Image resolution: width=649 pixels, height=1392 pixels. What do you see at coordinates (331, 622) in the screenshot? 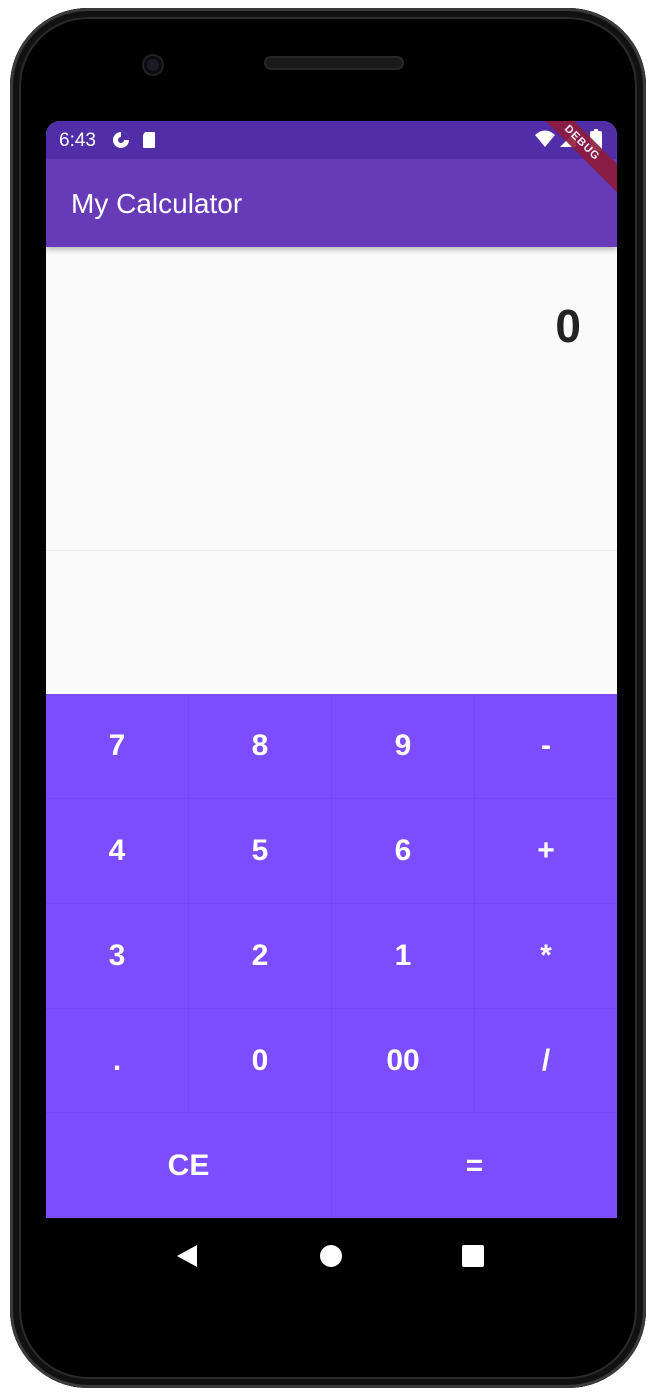
I see `expression-area` at bounding box center [331, 622].